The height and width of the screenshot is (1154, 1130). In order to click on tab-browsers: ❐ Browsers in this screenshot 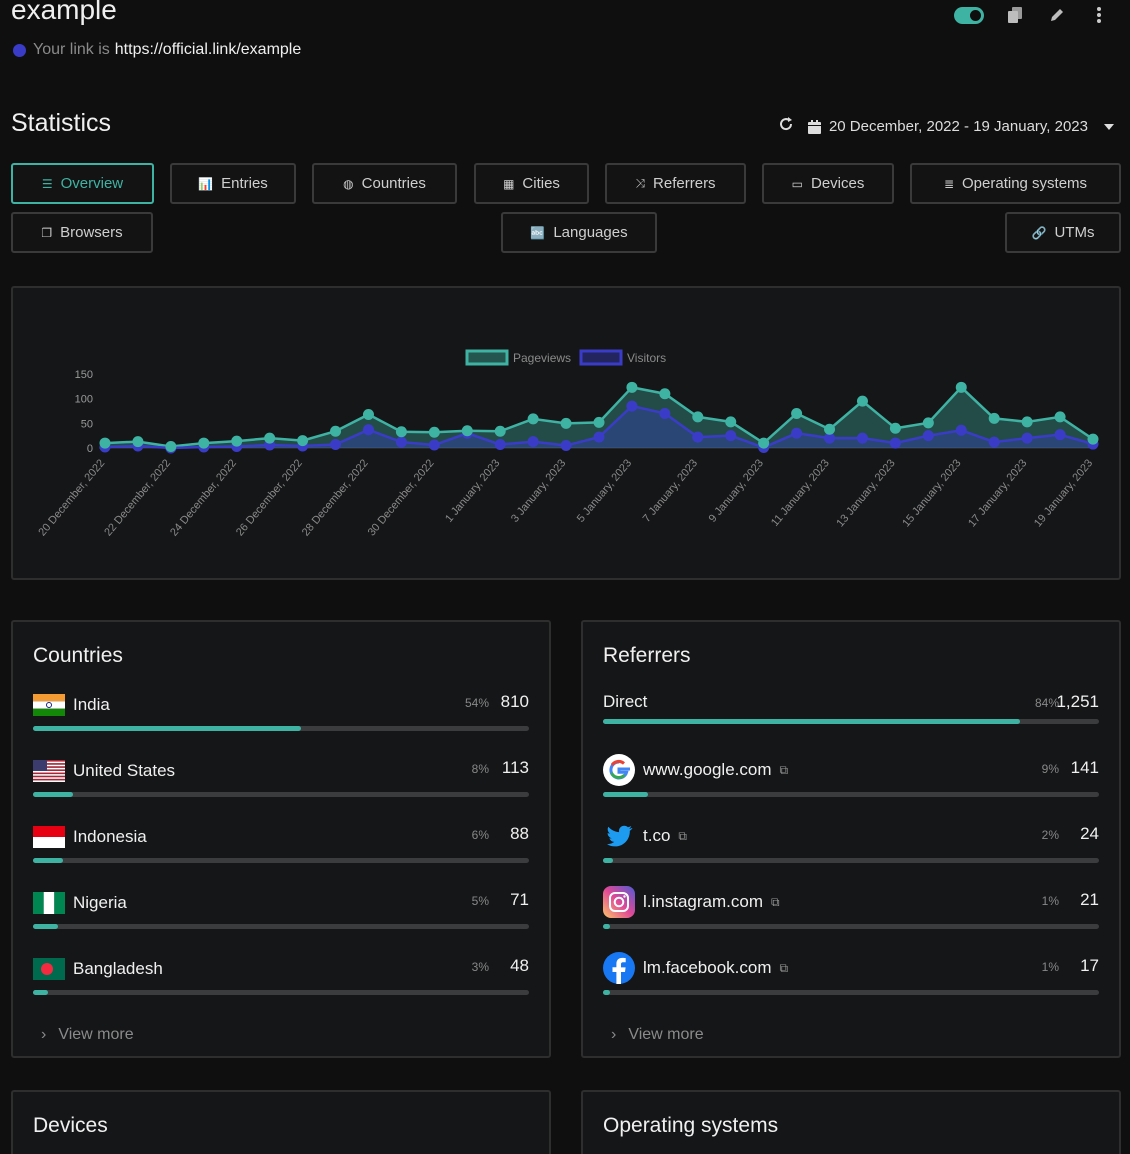, I will do `click(82, 232)`.